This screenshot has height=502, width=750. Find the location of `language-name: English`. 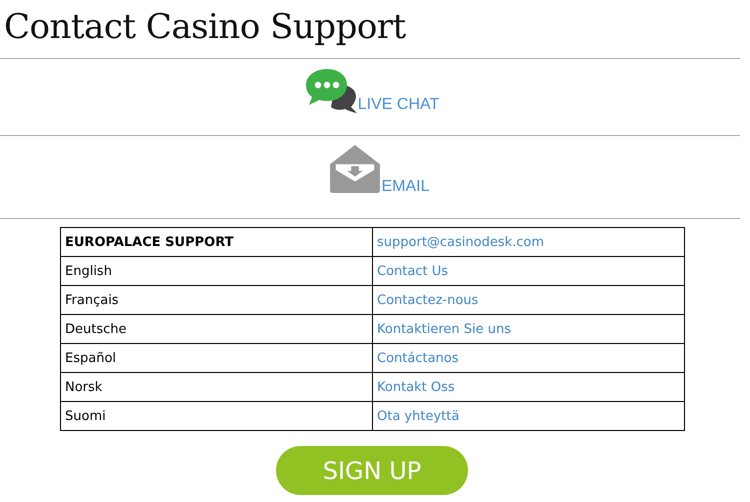

language-name: English is located at coordinates (88, 271).